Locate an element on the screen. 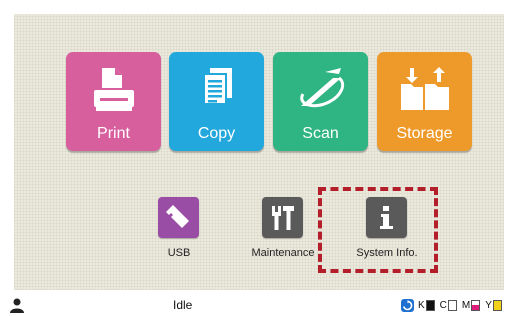  ink-c-bar is located at coordinates (452, 305).